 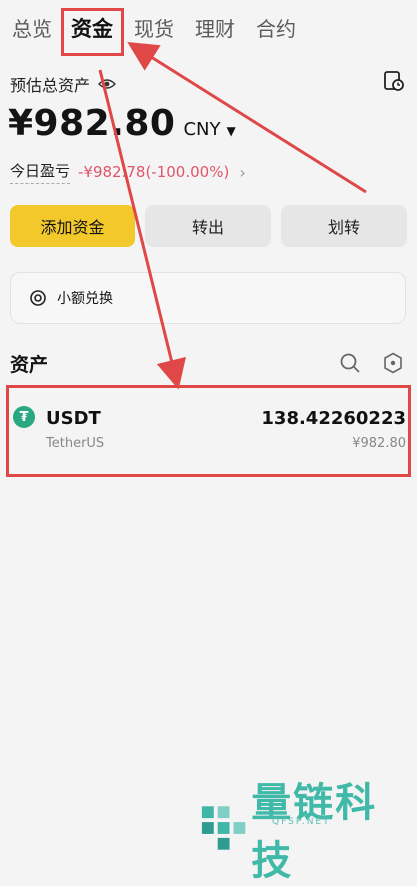 I want to click on small-convert-label: 小额兑换, so click(x=85, y=299).